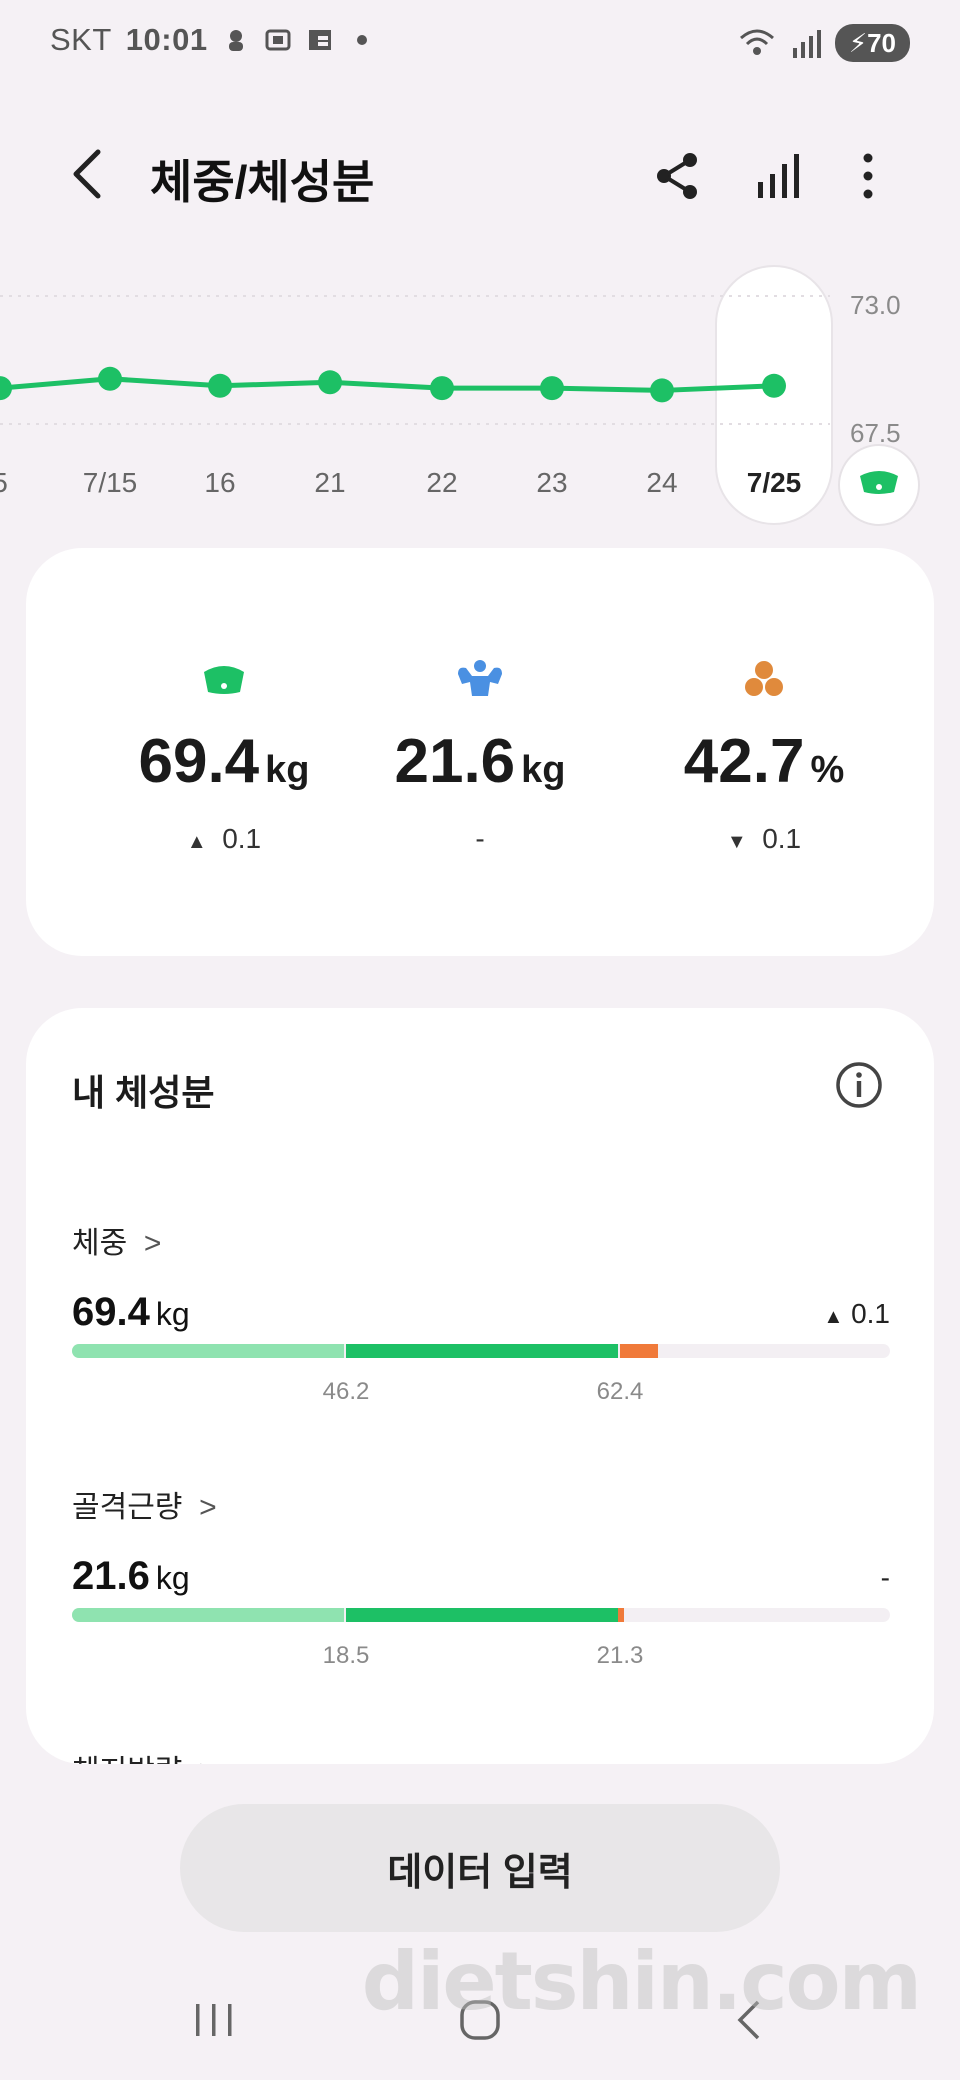 The width and height of the screenshot is (960, 2080). I want to click on watermark: dietshin.com, so click(641, 1981).